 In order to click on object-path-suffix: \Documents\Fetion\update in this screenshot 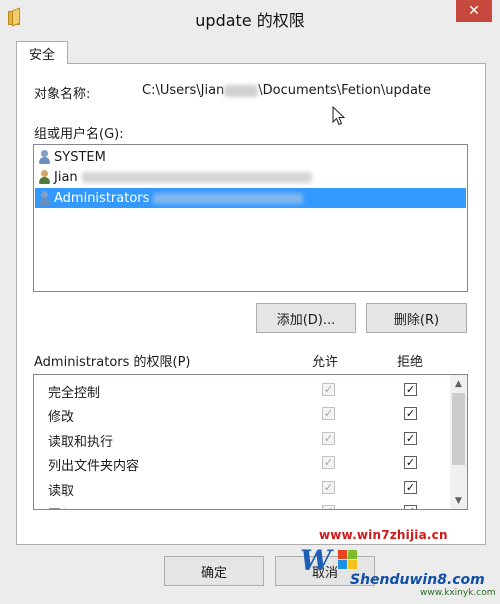, I will do `click(345, 90)`.